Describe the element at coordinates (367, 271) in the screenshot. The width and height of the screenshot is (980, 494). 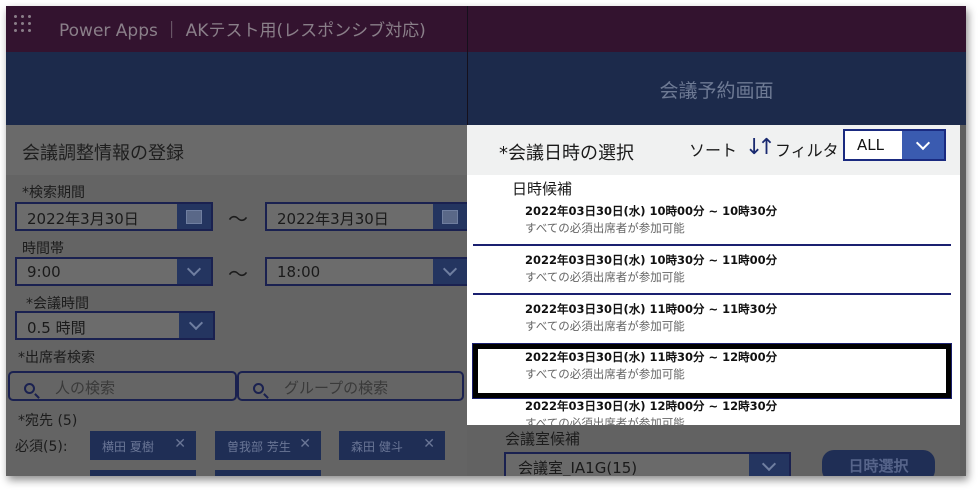
I see `time-to-dropdown: 18:00` at that location.